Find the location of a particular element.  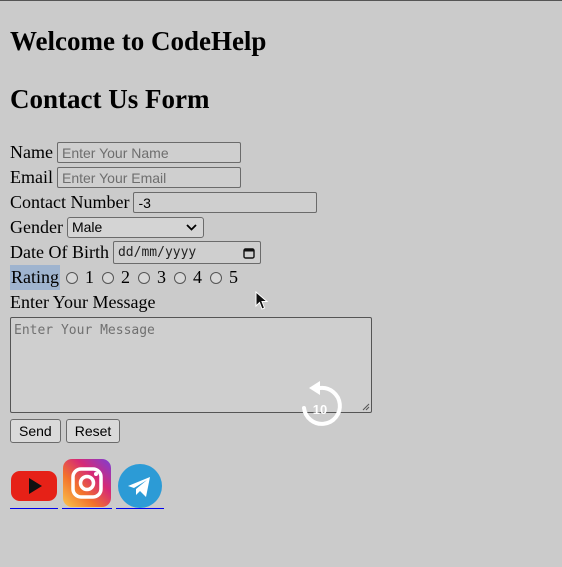

form-title: Contact Us Form is located at coordinates (110, 99).